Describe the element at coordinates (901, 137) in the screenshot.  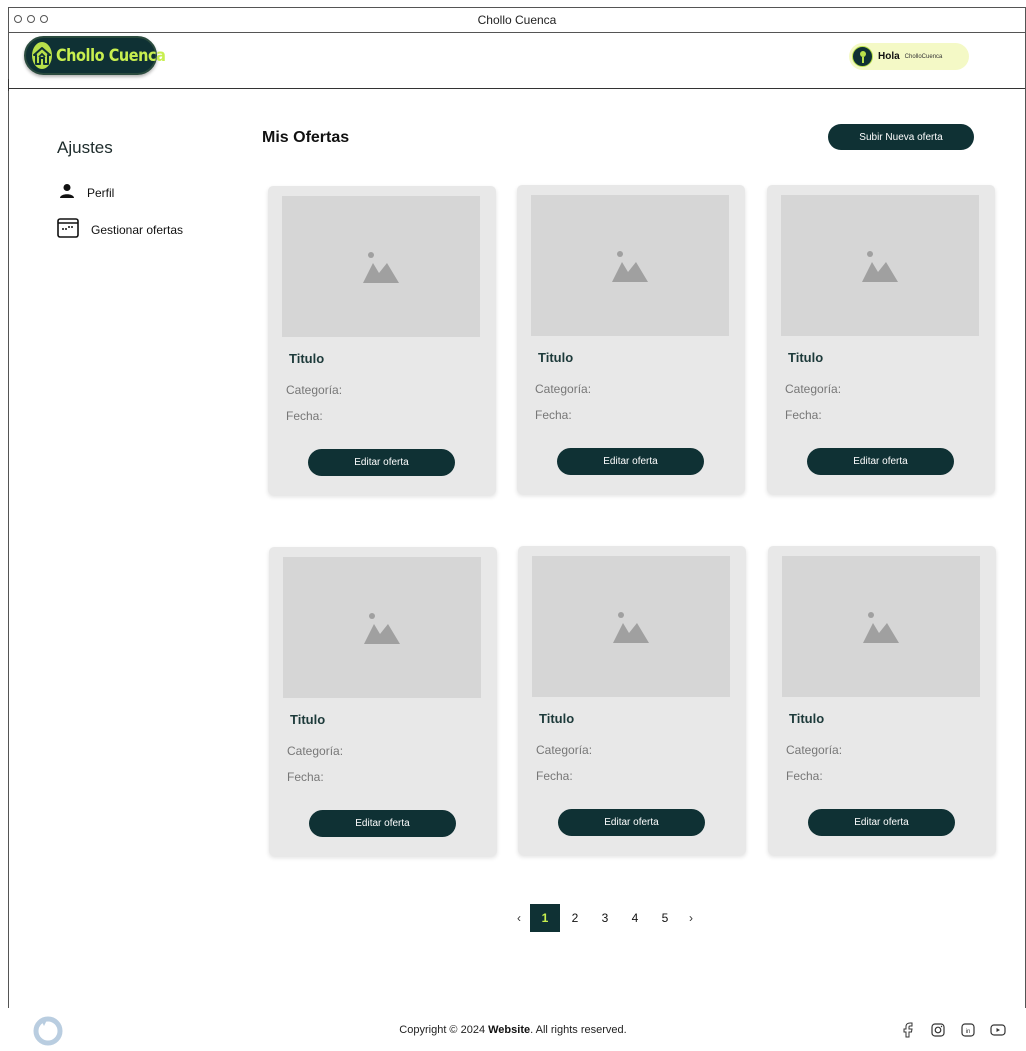
I see `upload-offer-button: Subir Nueva oferta` at that location.